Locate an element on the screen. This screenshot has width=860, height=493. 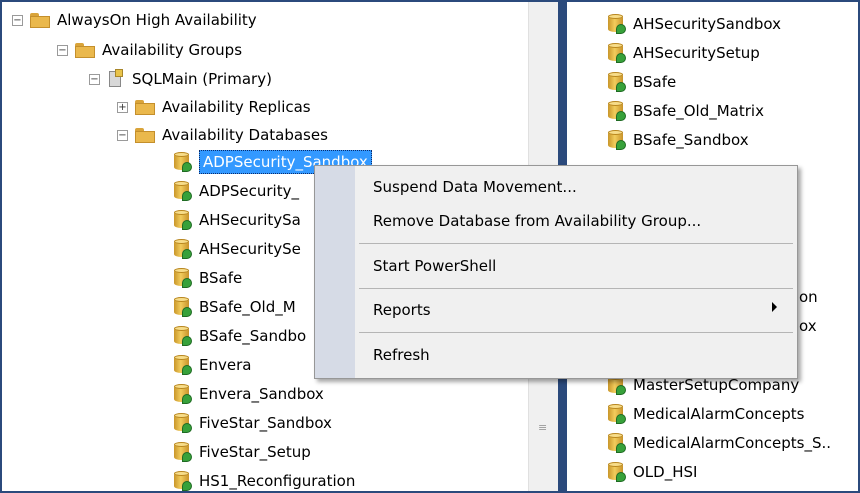
tree-node-label: AlwaysOn High Availability is located at coordinates (157, 20).